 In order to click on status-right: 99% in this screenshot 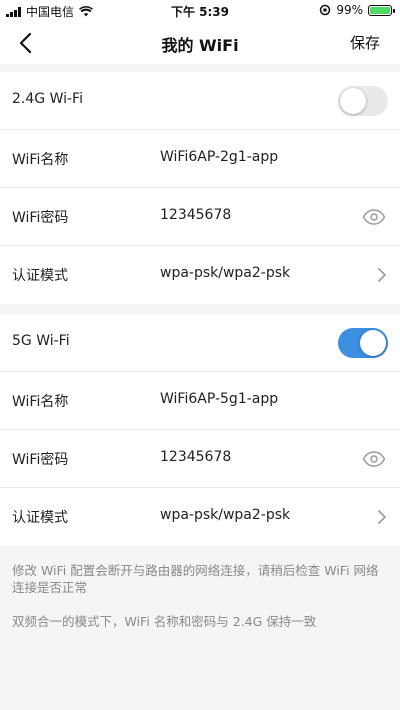, I will do `click(357, 10)`.